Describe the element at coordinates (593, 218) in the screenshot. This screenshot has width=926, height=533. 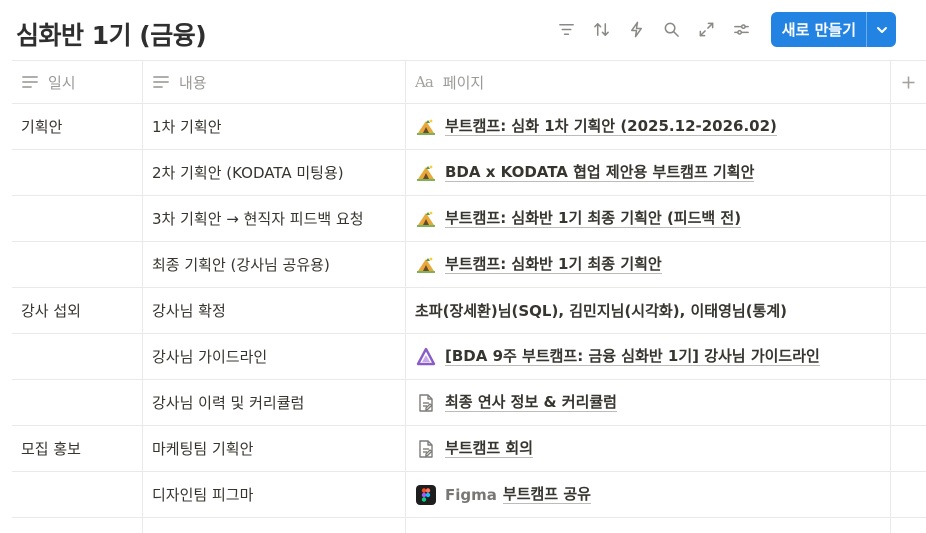
I see `page-title-text: 부트캠프: 심화반 1기 최종 기획안 (피드백 전)` at that location.